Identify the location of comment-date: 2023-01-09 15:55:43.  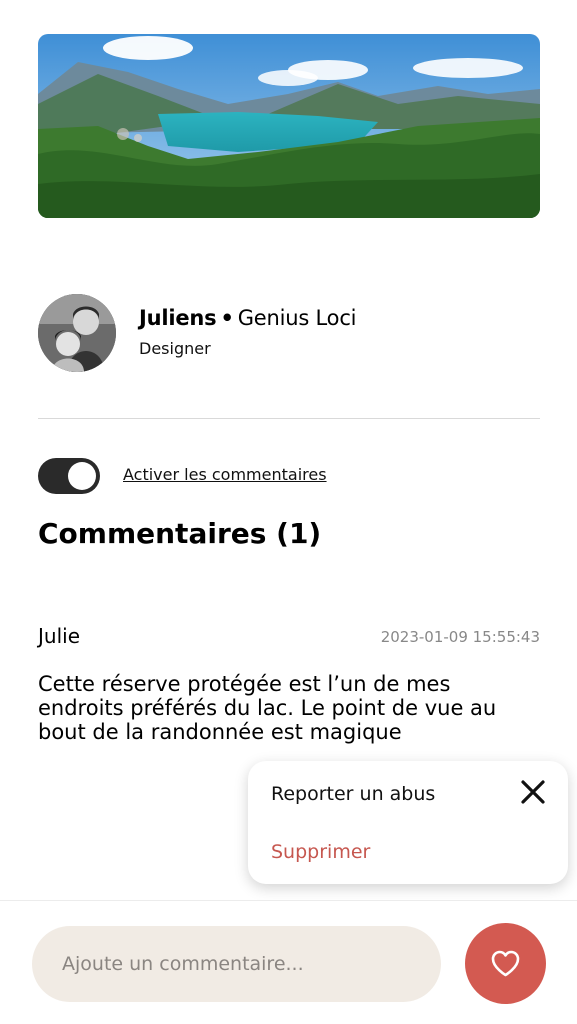
(460, 637).